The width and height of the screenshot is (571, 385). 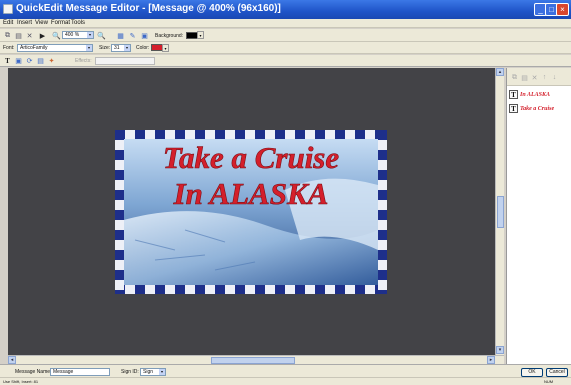 What do you see at coordinates (121, 48) in the screenshot?
I see `size-select: 31 ▾` at bounding box center [121, 48].